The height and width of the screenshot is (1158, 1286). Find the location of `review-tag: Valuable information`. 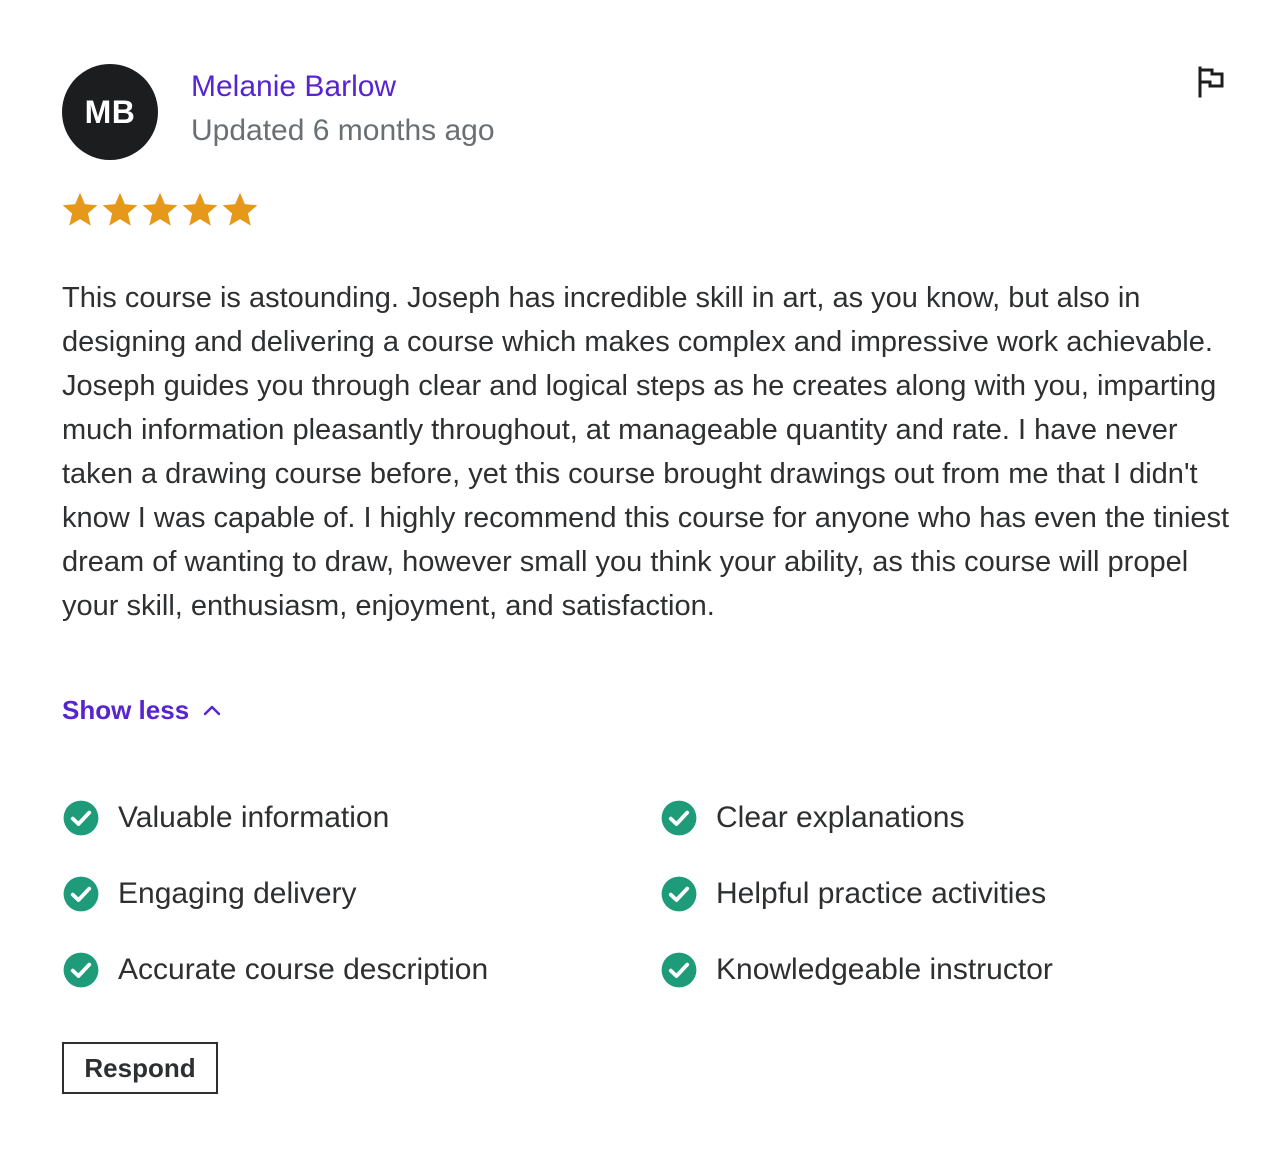

review-tag: Valuable information is located at coordinates (361, 818).